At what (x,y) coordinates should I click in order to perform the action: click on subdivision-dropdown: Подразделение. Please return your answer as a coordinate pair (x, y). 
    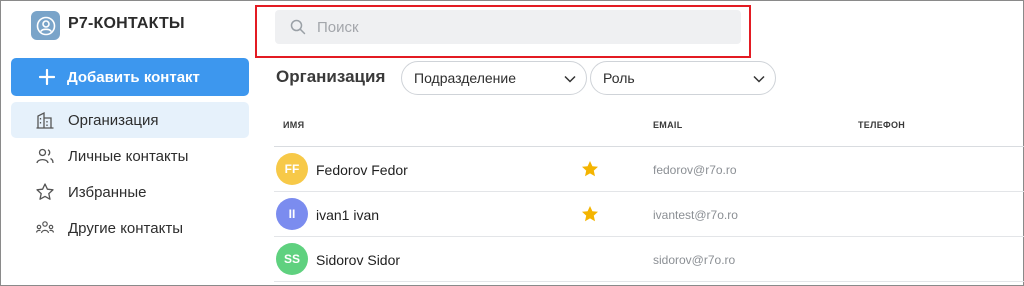
    Looking at the image, I should click on (494, 78).